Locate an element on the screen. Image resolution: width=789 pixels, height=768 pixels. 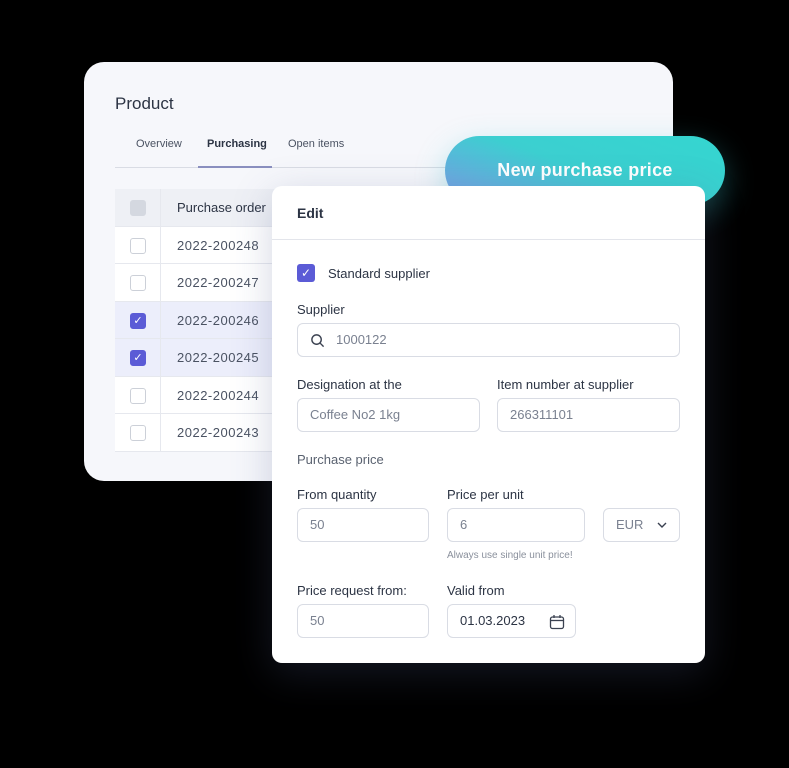
select-all-checkbox is located at coordinates (138, 208).